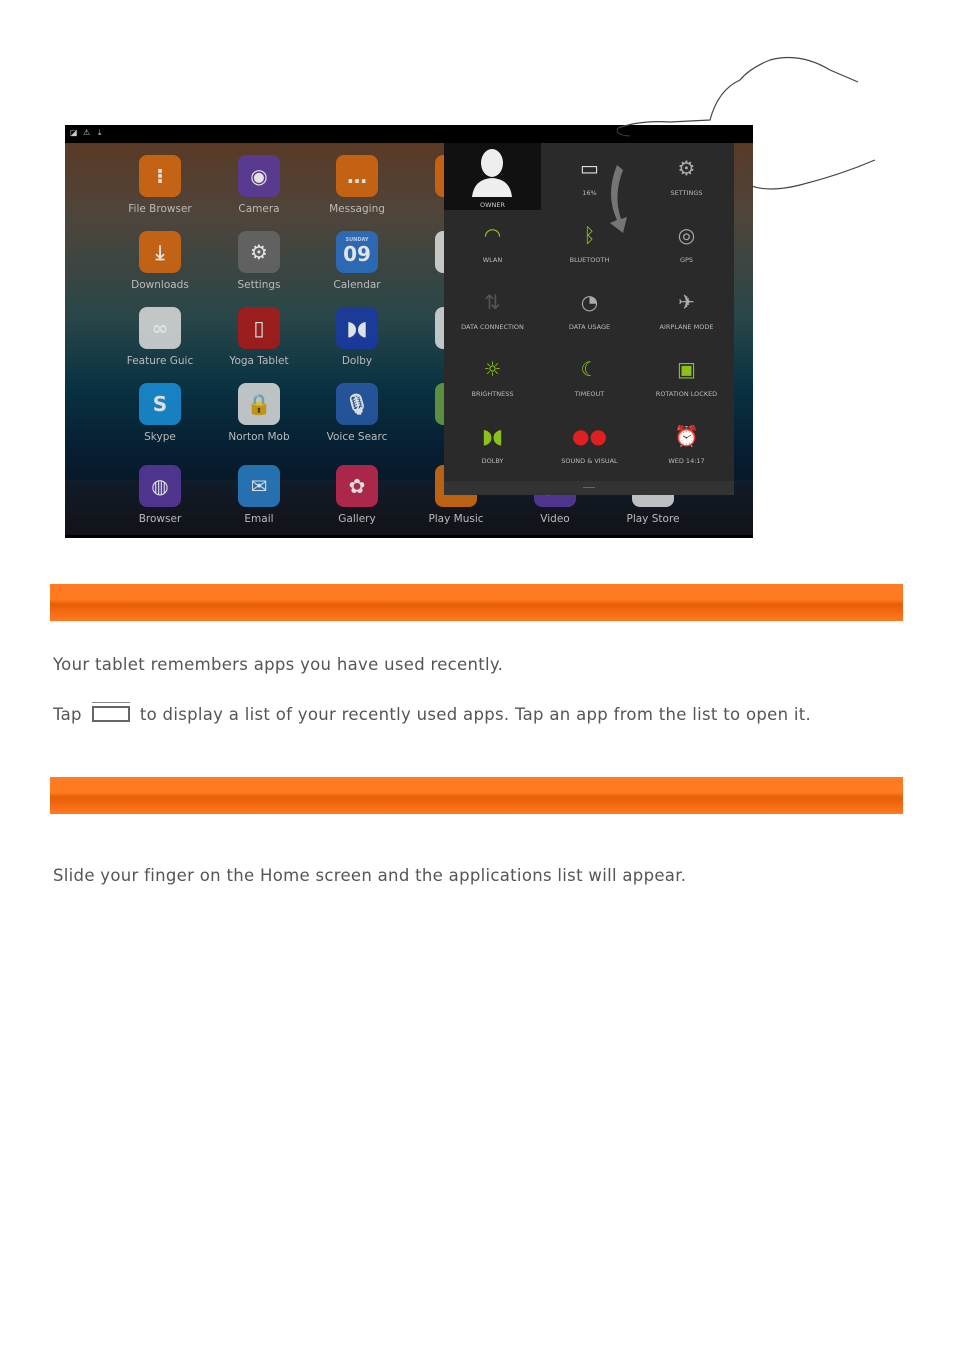 The height and width of the screenshot is (1351, 954). Describe the element at coordinates (67, 714) in the screenshot. I see `tap-prefix: Tap` at that location.